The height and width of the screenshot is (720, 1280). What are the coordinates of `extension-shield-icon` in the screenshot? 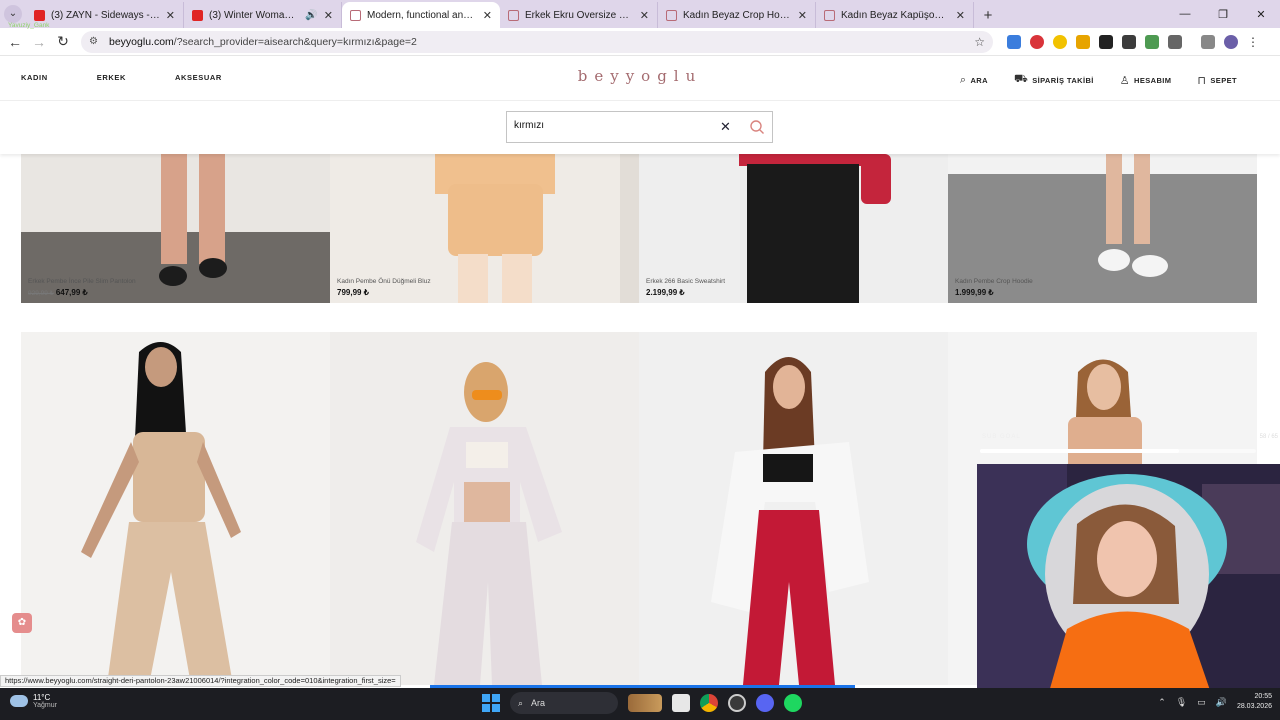 It's located at (1083, 41).